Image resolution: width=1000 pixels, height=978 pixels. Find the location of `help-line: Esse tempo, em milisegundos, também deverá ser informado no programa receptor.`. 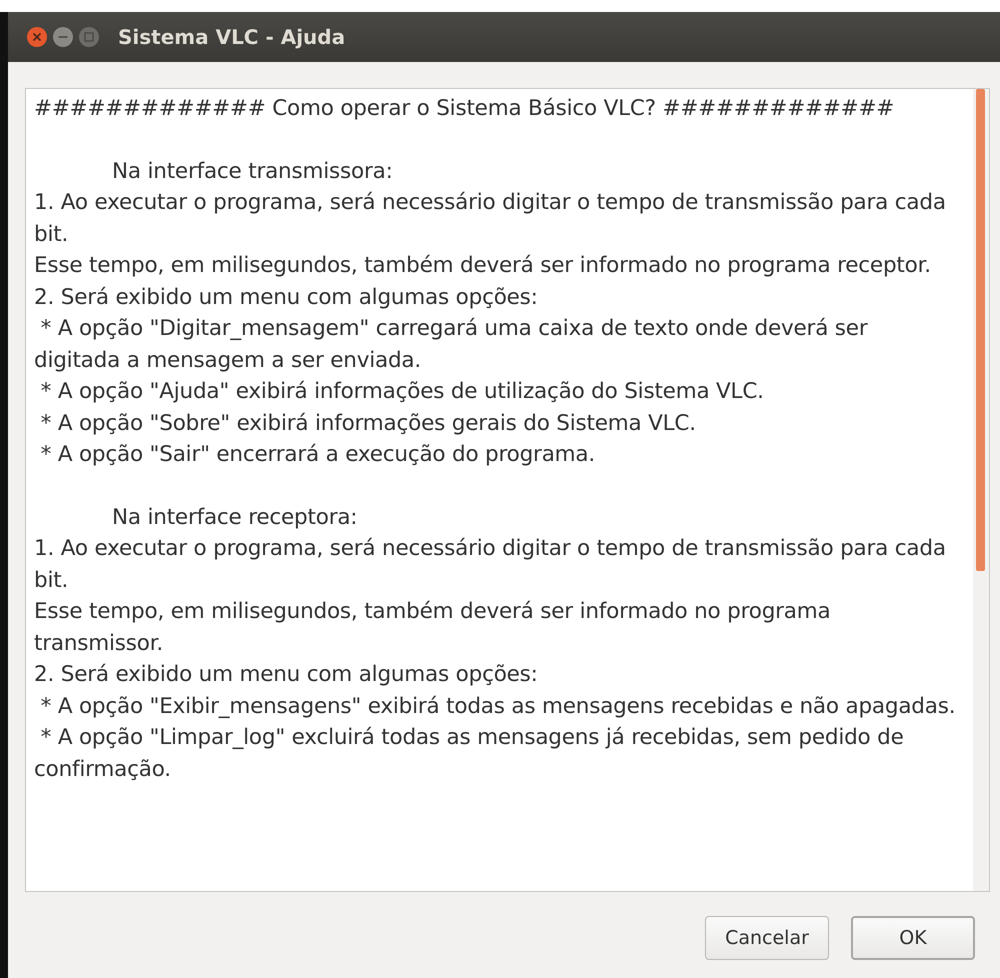

help-line: Esse tempo, em milisegundos, também deverá ser informado no programa receptor. is located at coordinates (483, 266).